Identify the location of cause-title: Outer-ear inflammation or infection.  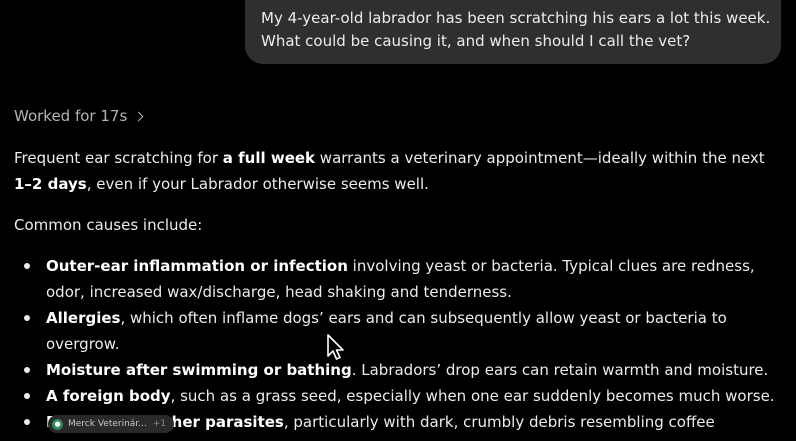
(197, 266).